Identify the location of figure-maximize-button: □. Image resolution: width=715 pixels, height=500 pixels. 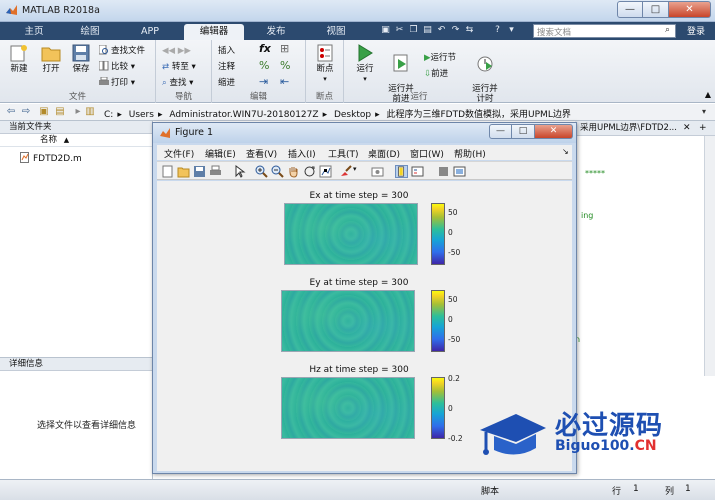
(523, 131).